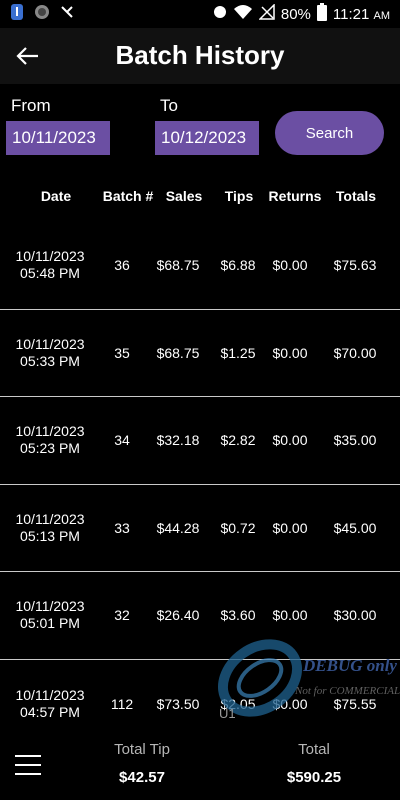 This screenshot has height=800, width=400. I want to click on row-sales: $73.50, so click(178, 704).